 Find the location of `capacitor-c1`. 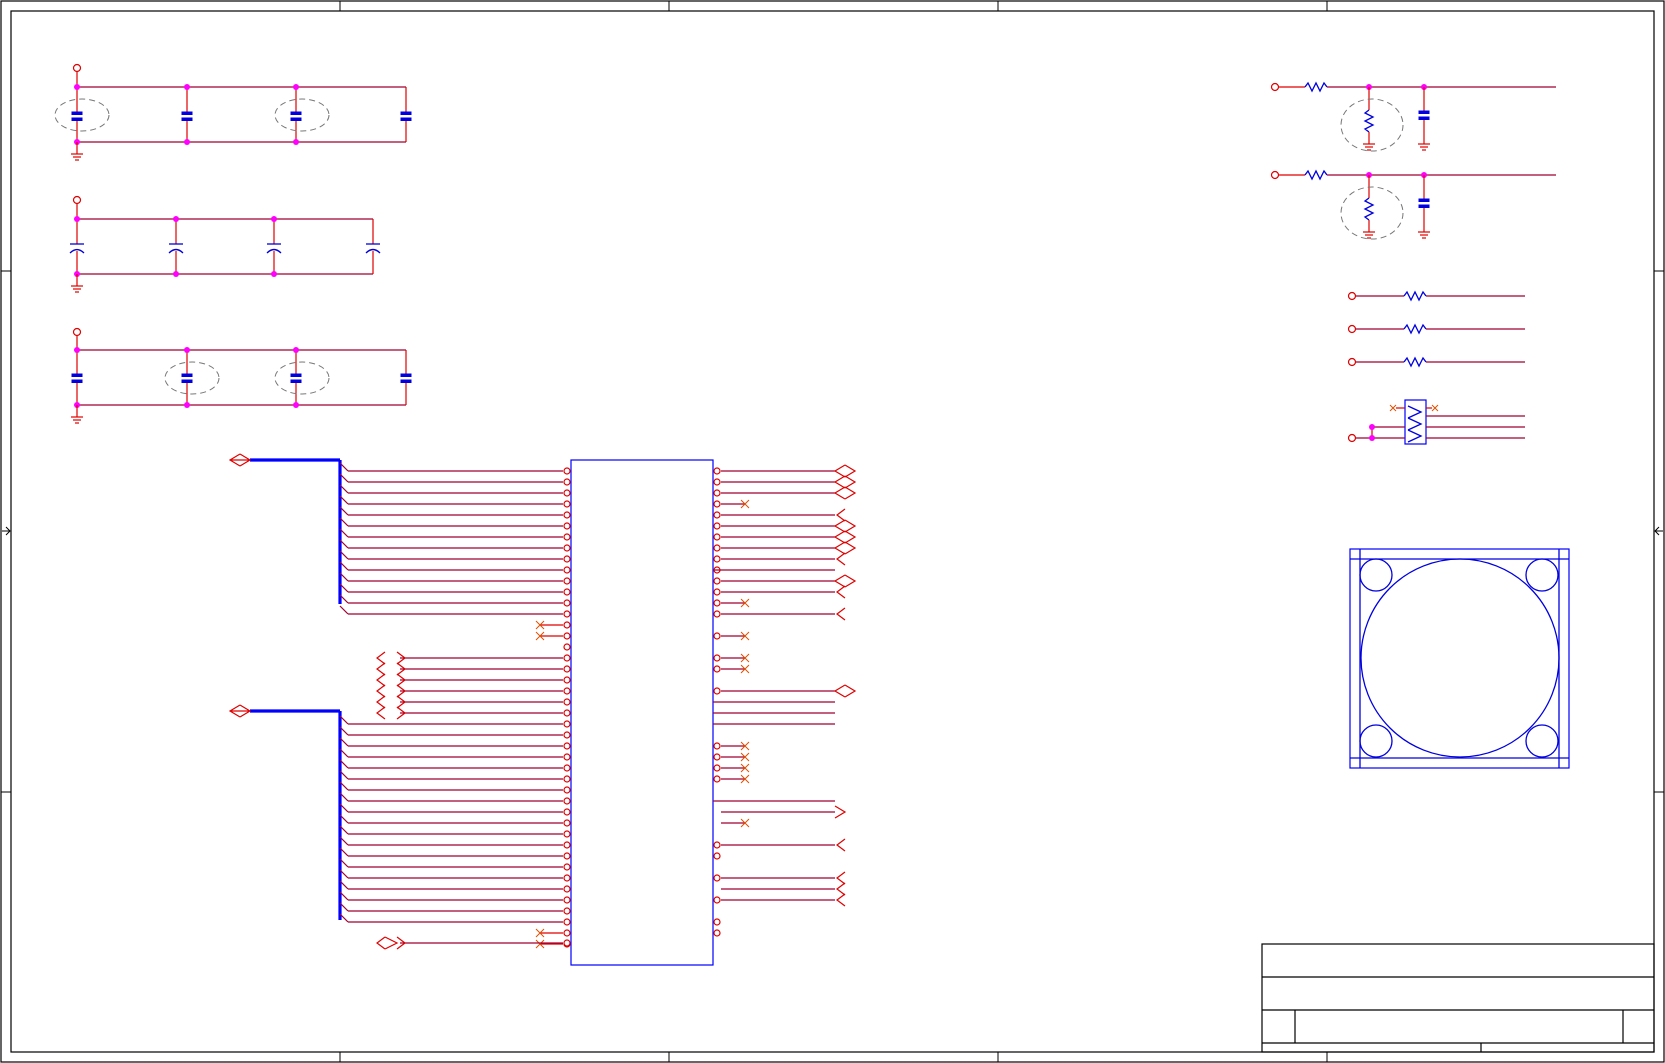

capacitor-c1 is located at coordinates (77, 114).